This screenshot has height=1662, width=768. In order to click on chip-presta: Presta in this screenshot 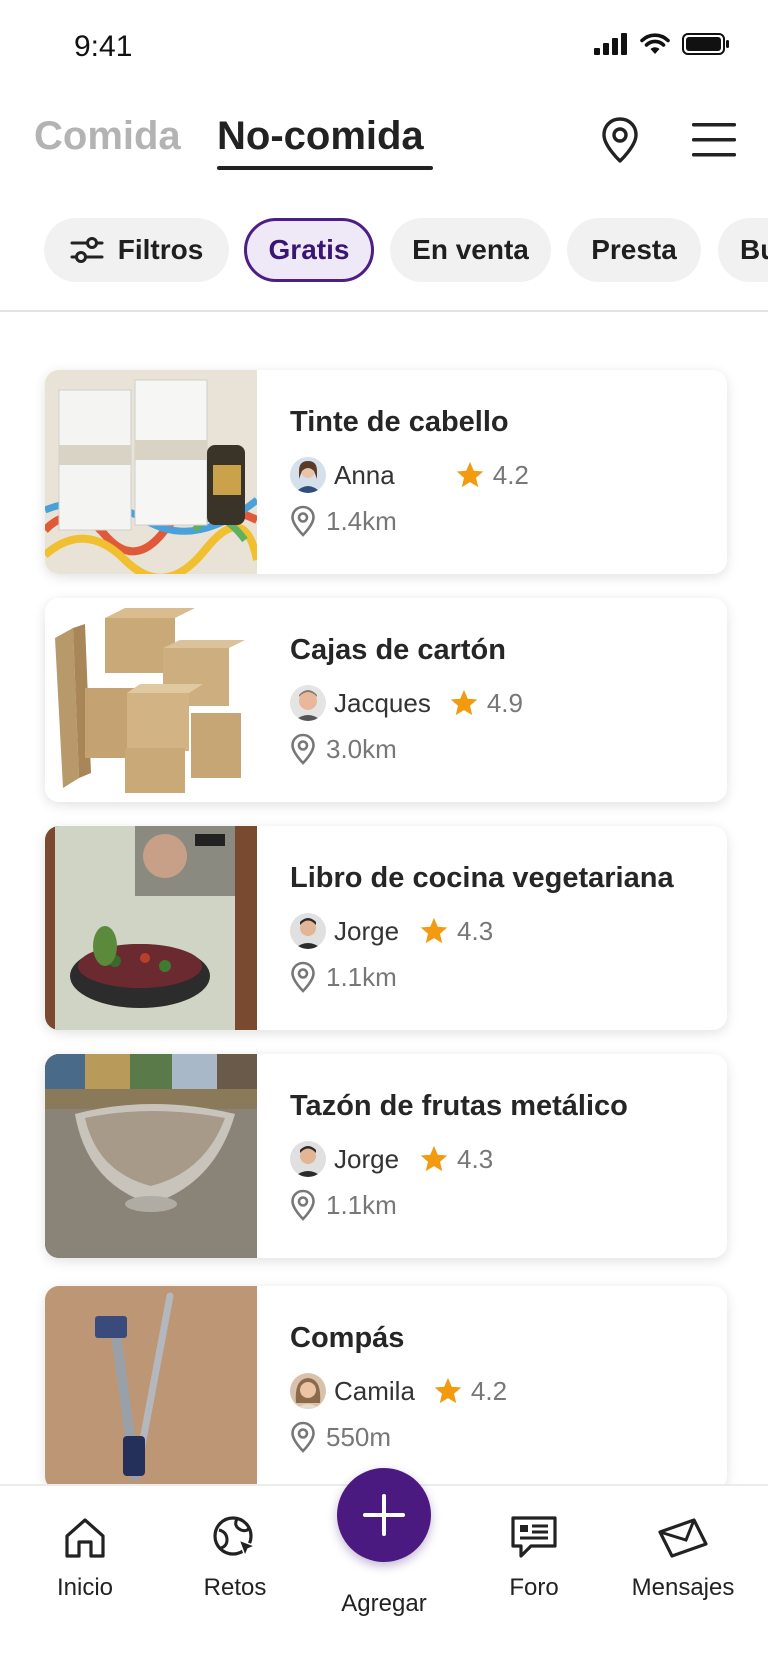, I will do `click(634, 250)`.